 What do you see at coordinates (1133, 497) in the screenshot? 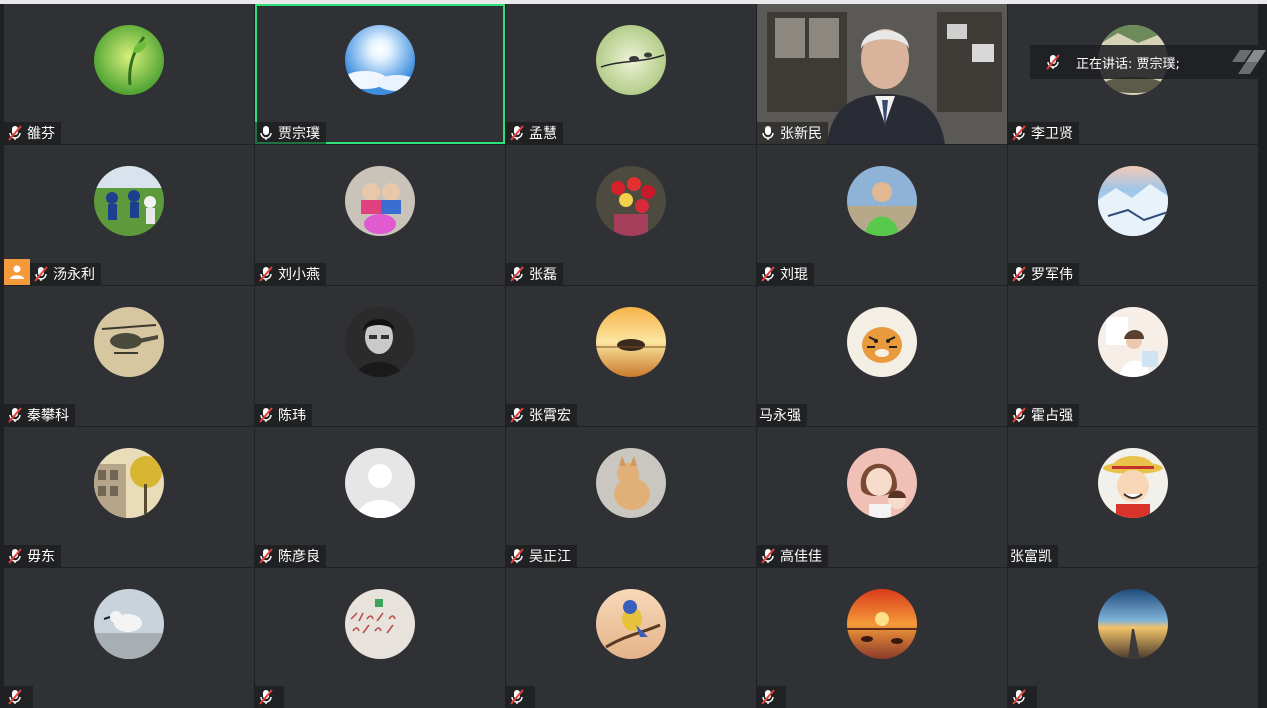
I see `participant-tile: 张富凯` at bounding box center [1133, 497].